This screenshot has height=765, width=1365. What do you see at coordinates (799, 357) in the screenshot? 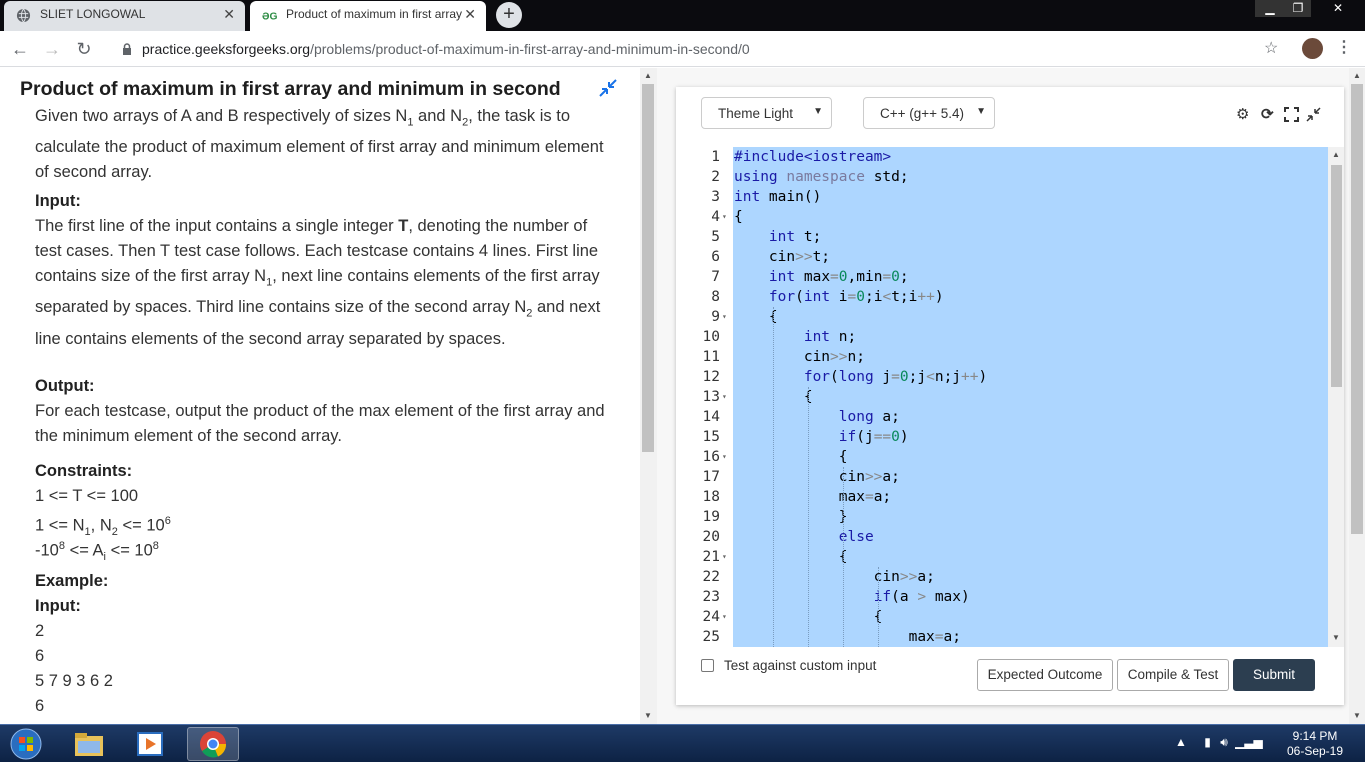
I see `code-line: cin>>n;` at bounding box center [799, 357].